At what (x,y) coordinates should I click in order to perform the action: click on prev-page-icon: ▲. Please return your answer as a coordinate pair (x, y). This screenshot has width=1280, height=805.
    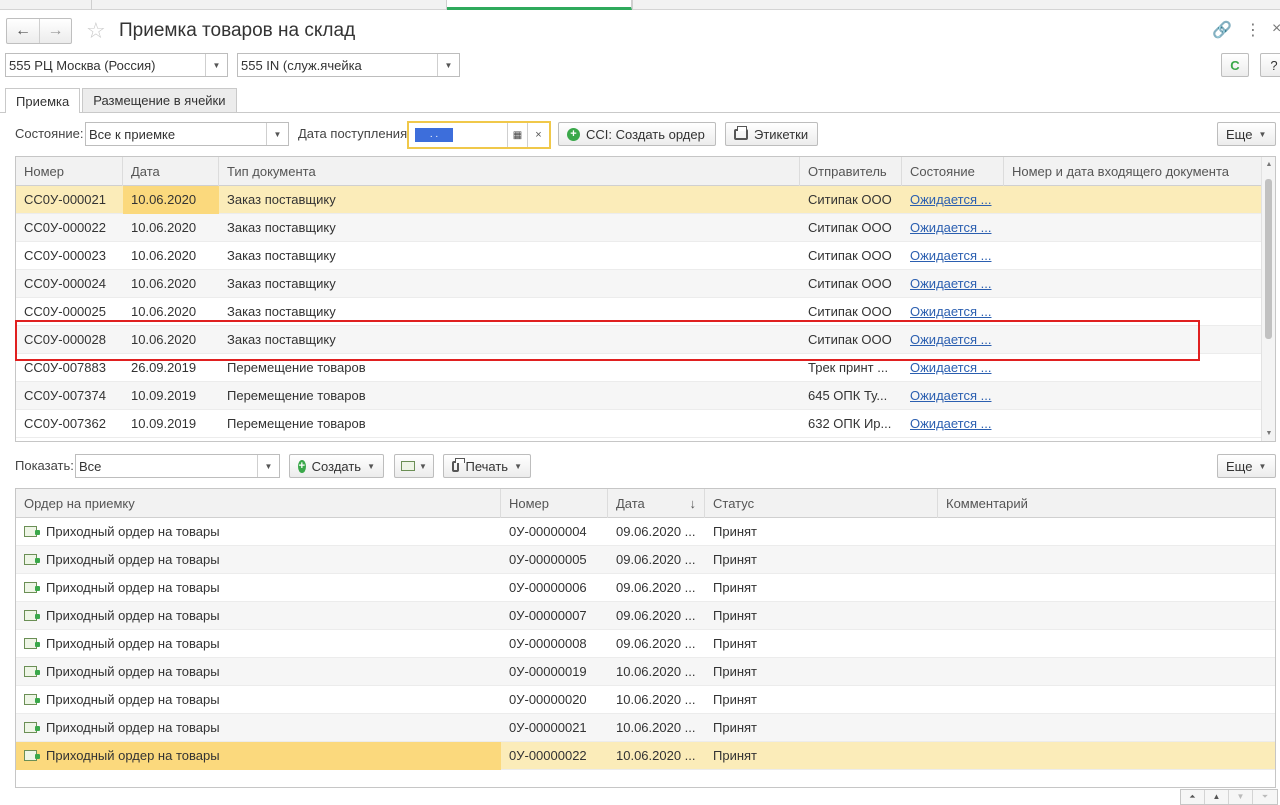
    Looking at the image, I should click on (1217, 797).